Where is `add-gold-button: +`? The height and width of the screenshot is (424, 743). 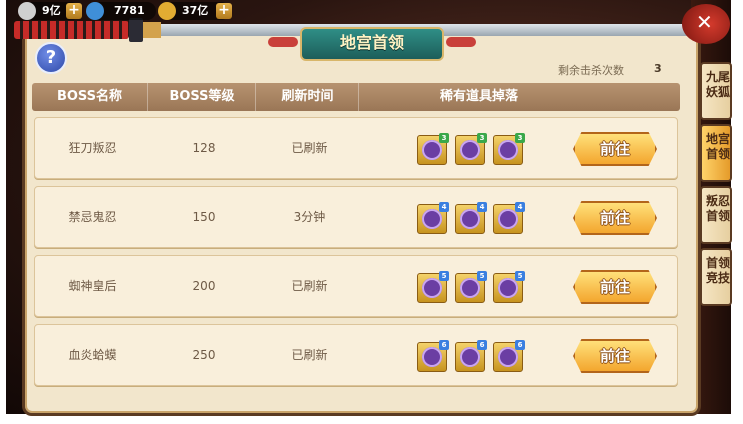
add-gold-button: + is located at coordinates (224, 11).